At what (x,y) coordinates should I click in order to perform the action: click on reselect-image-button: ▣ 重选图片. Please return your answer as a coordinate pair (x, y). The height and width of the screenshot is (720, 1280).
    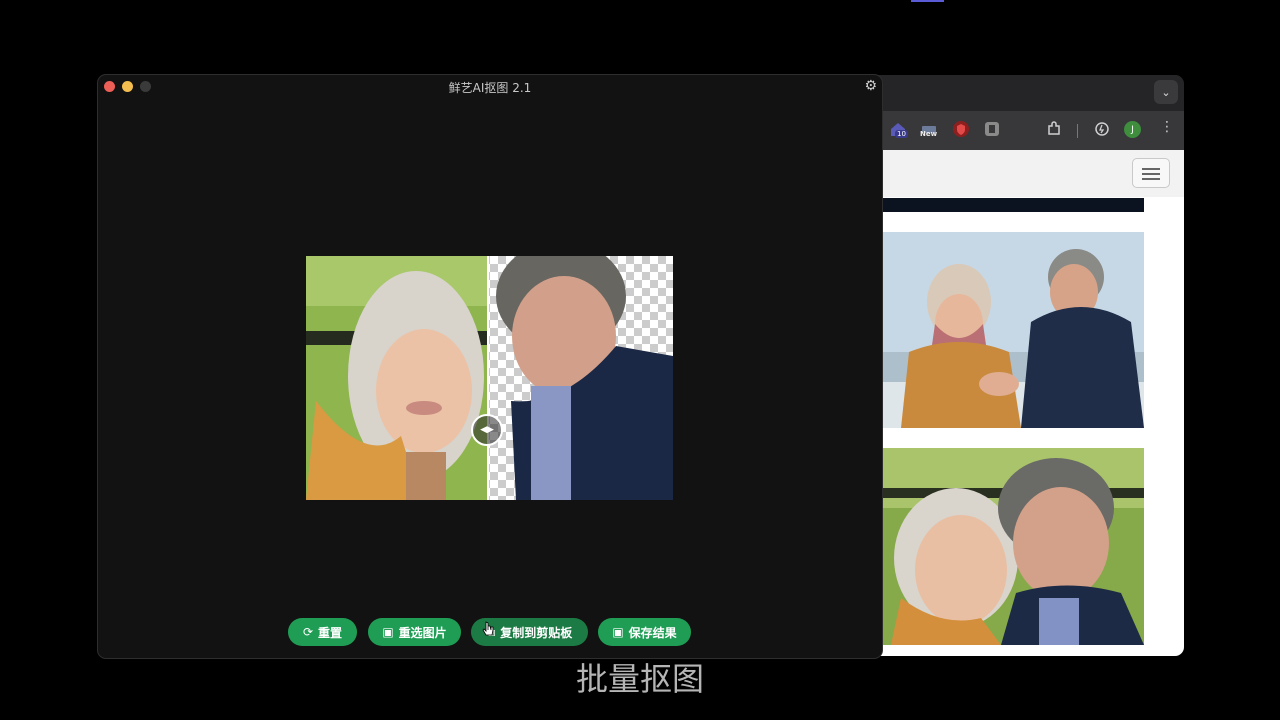
    Looking at the image, I should click on (414, 632).